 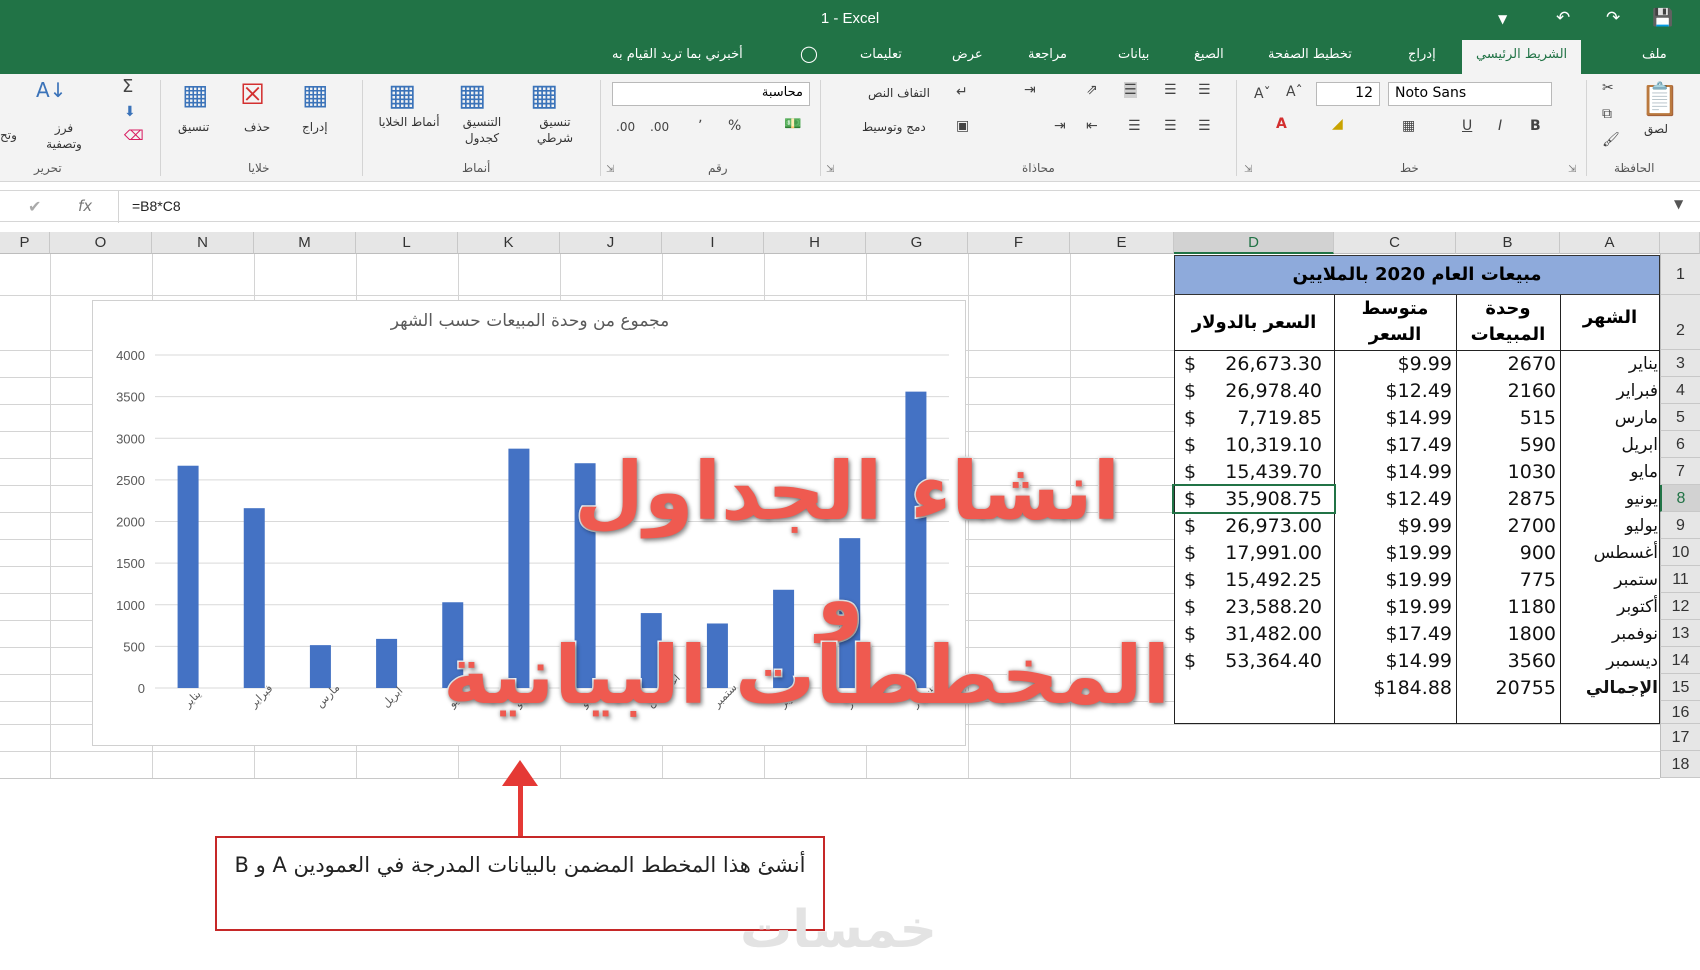 I want to click on cell-units: 2160, so click(x=1507, y=391).